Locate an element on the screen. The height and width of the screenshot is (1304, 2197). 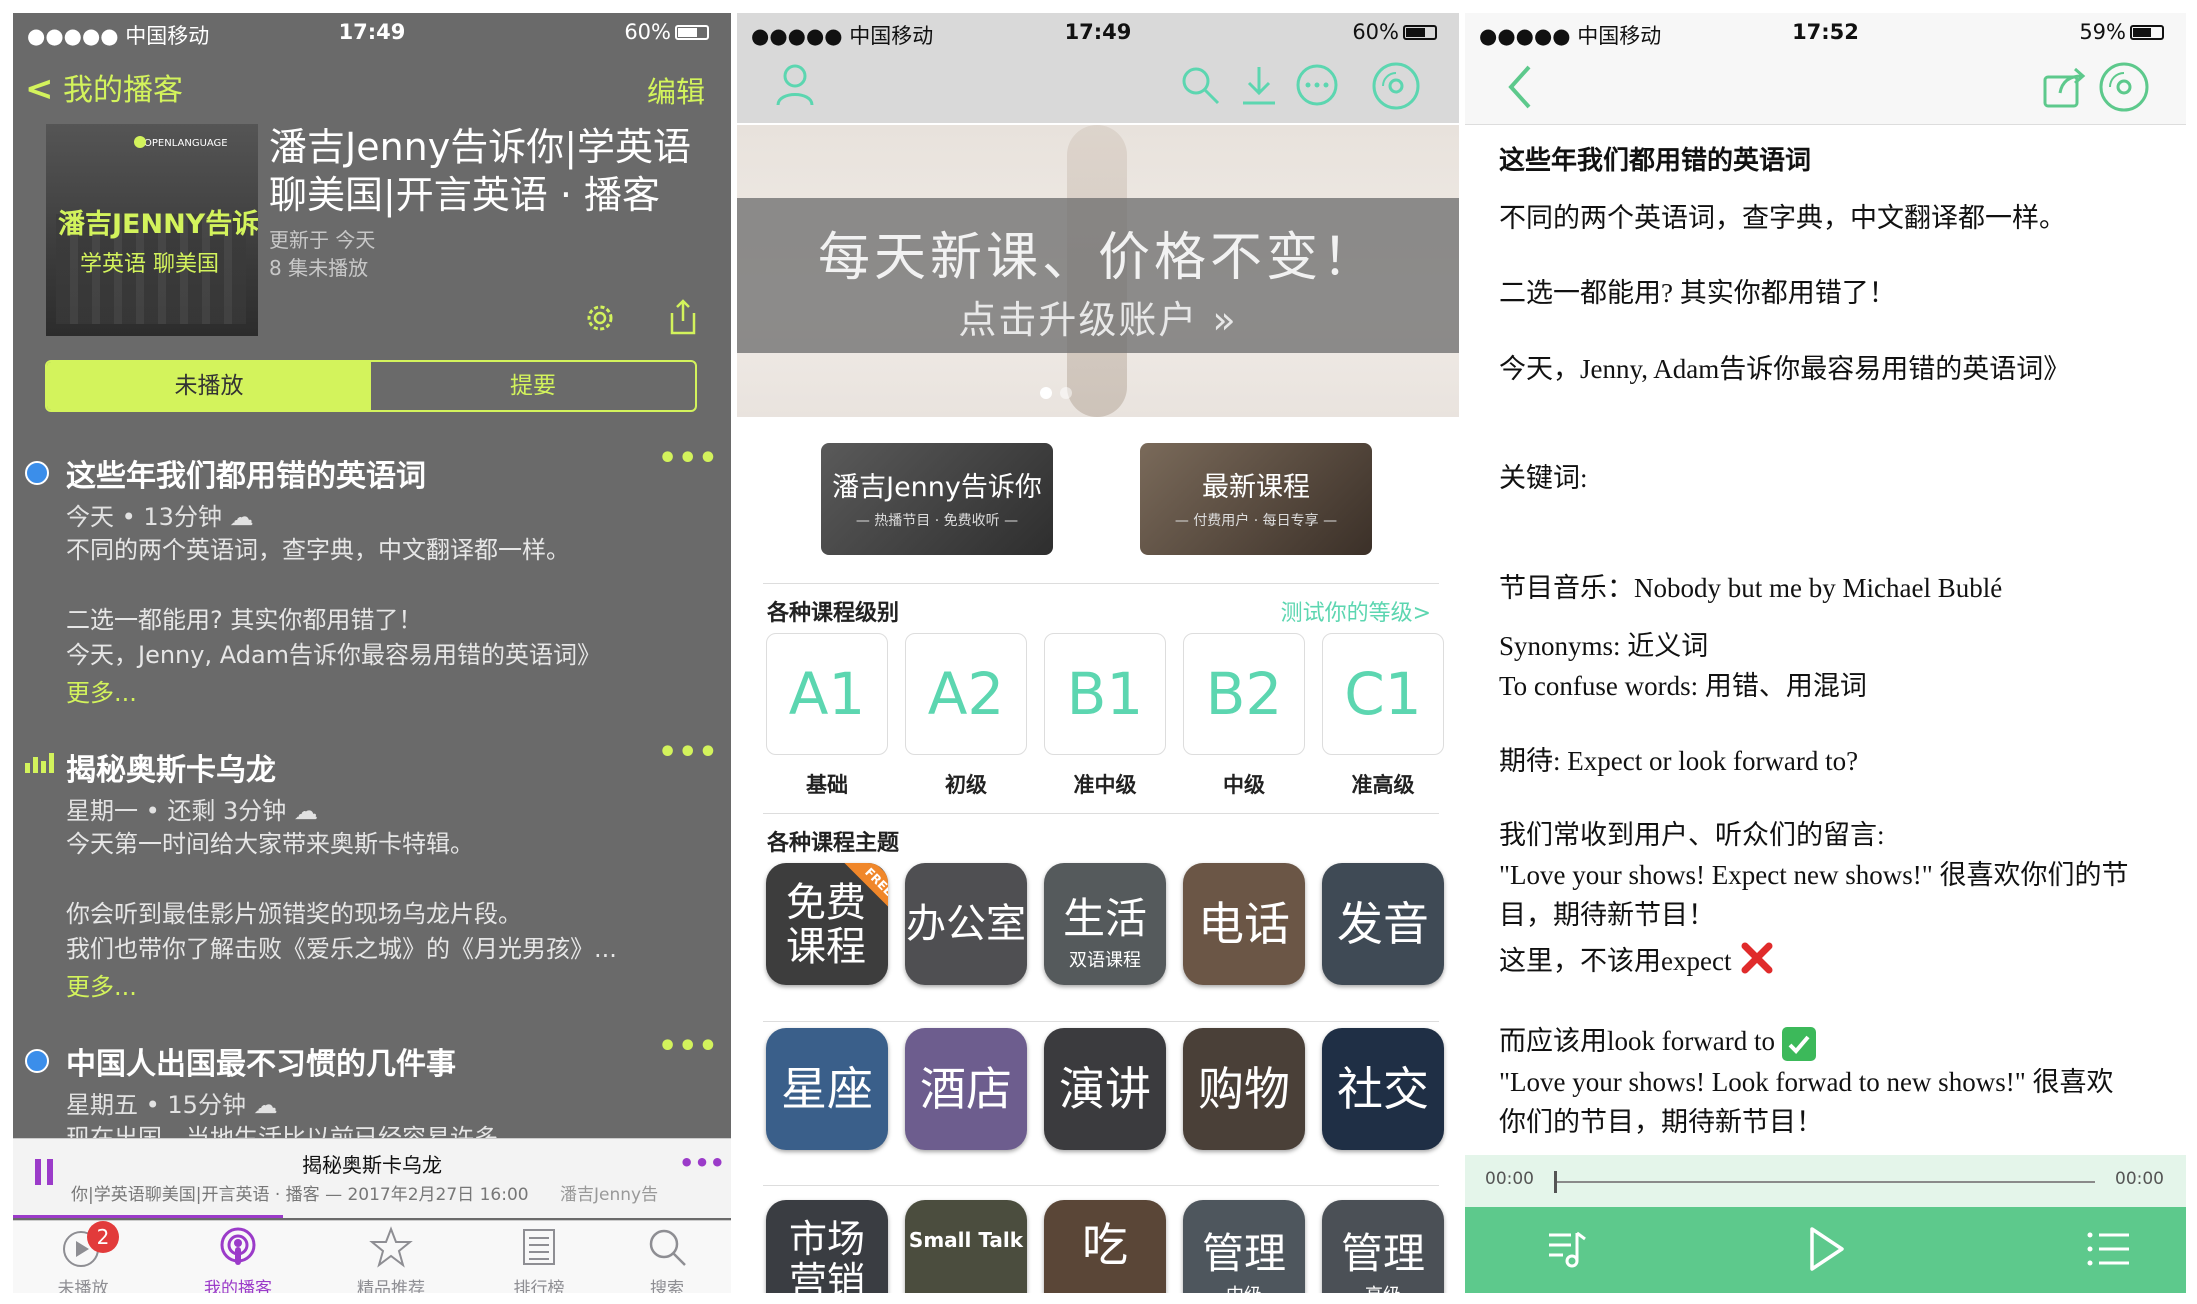
level-label: 初级 is located at coordinates (966, 785).